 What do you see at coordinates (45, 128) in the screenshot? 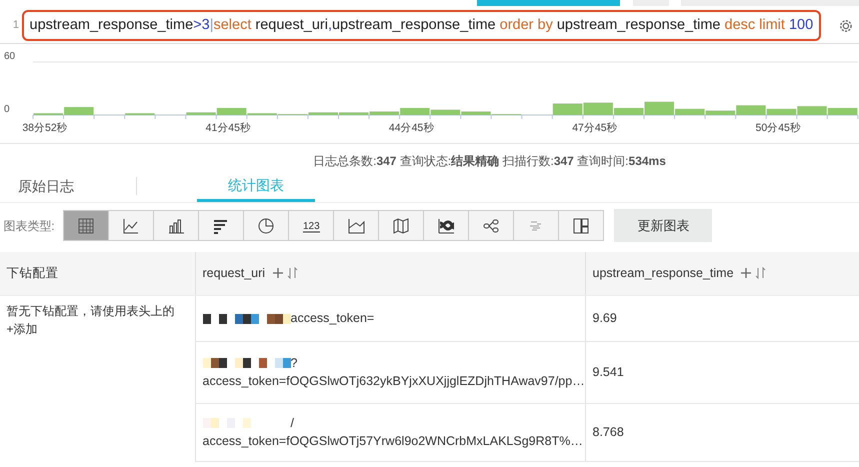
I see `axis-label: 38分52秒` at bounding box center [45, 128].